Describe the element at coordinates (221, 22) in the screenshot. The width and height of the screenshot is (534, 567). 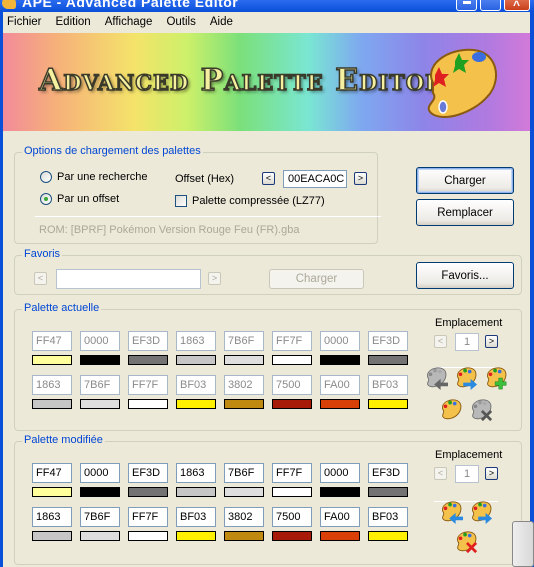
I see `menu-aide: Aide` at that location.